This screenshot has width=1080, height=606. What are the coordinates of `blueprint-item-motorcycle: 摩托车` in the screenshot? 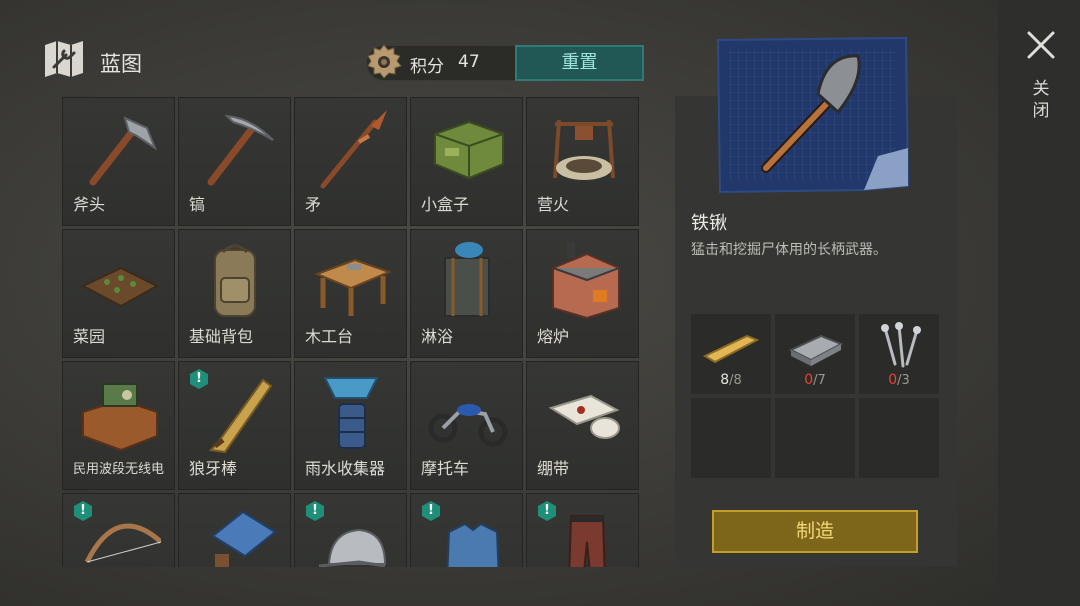 It's located at (466, 425).